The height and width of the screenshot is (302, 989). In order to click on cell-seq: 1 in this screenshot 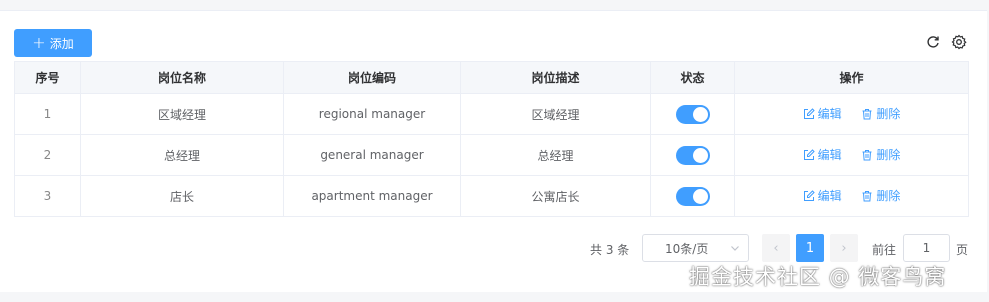, I will do `click(47, 114)`.